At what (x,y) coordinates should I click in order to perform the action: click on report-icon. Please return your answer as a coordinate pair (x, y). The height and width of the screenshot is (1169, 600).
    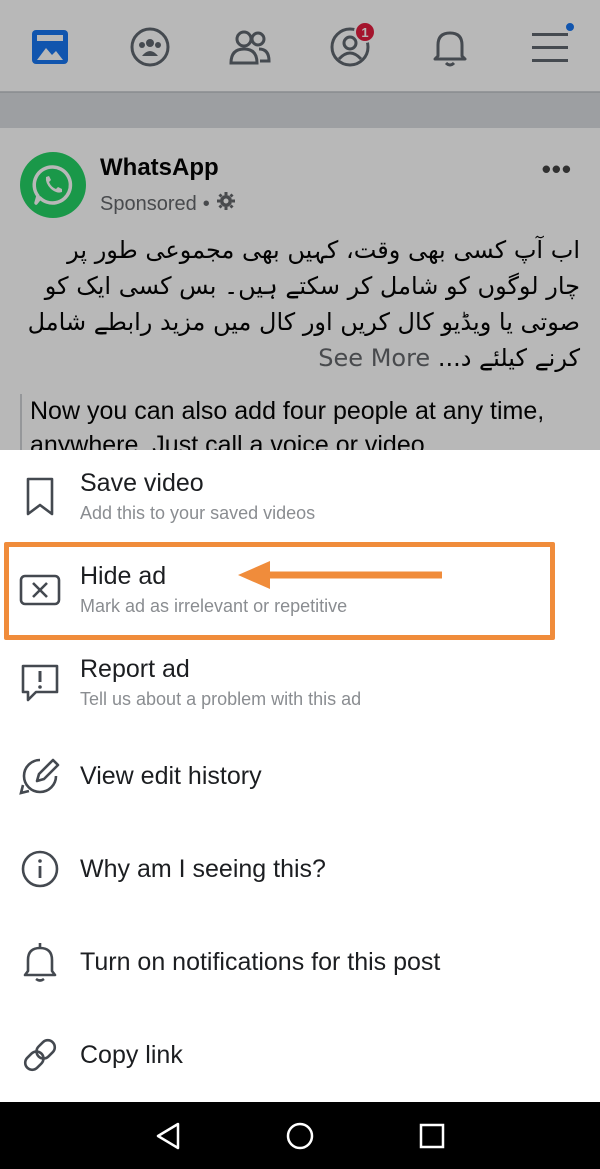
    Looking at the image, I should click on (40, 683).